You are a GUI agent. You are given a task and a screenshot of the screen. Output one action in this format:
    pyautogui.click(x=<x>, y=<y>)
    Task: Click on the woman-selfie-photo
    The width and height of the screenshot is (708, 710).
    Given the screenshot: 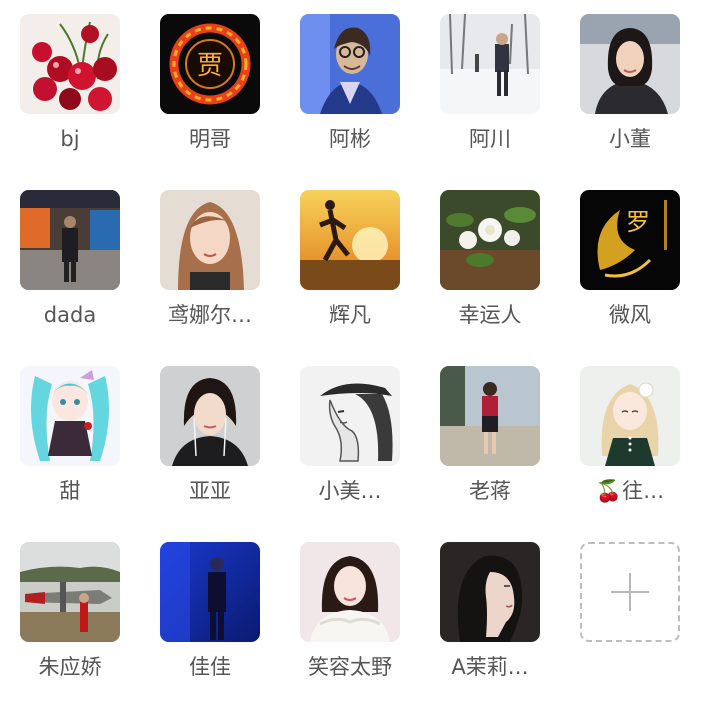 What is the action you would take?
    pyautogui.click(x=210, y=240)
    